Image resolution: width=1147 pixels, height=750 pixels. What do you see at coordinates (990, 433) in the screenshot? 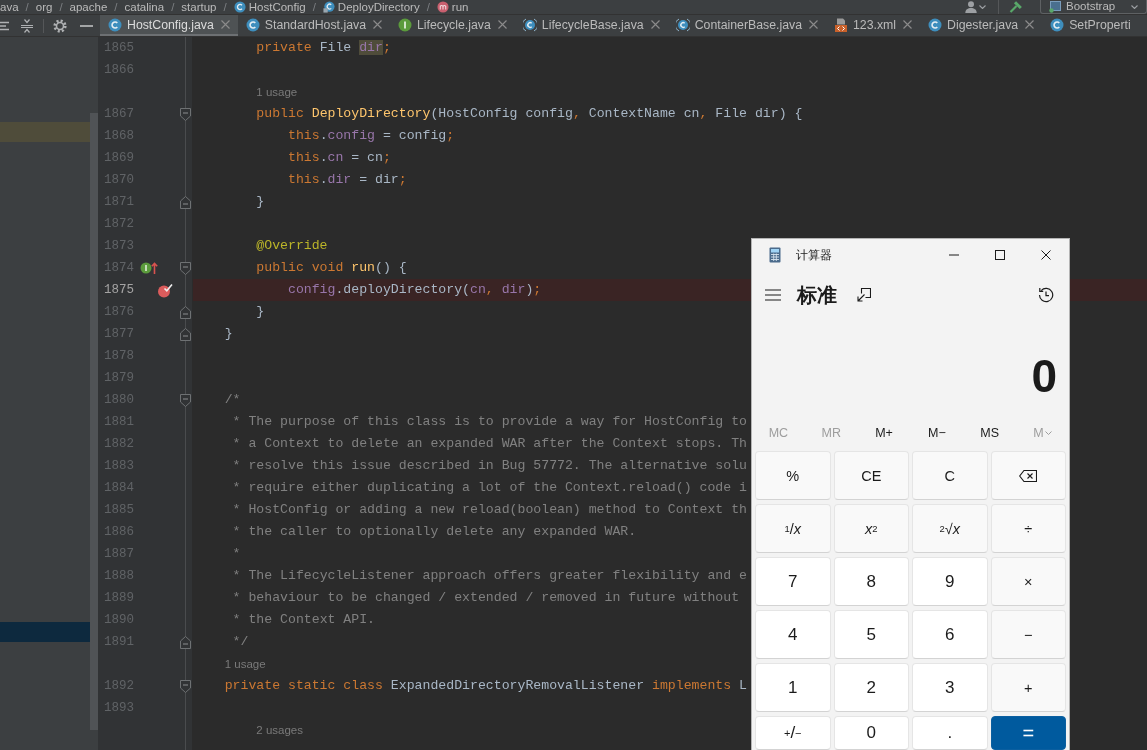
I see `memory-button: MS` at bounding box center [990, 433].